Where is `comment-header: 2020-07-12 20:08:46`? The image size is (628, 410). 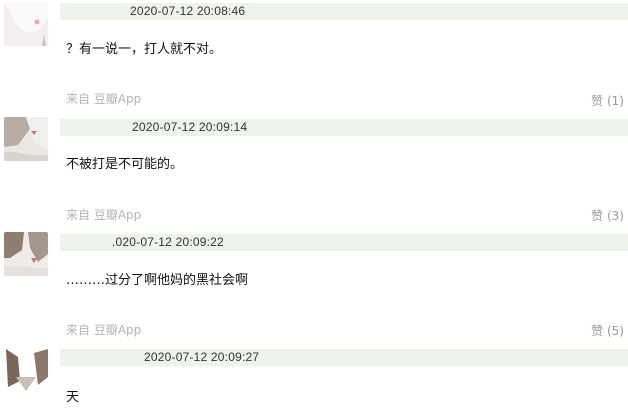 comment-header: 2020-07-12 20:08:46 is located at coordinates (344, 11).